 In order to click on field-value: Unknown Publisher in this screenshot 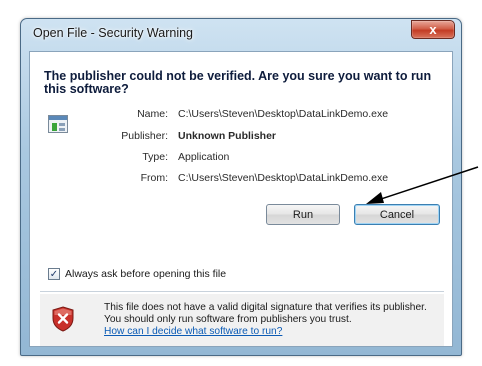, I will do `click(227, 136)`.